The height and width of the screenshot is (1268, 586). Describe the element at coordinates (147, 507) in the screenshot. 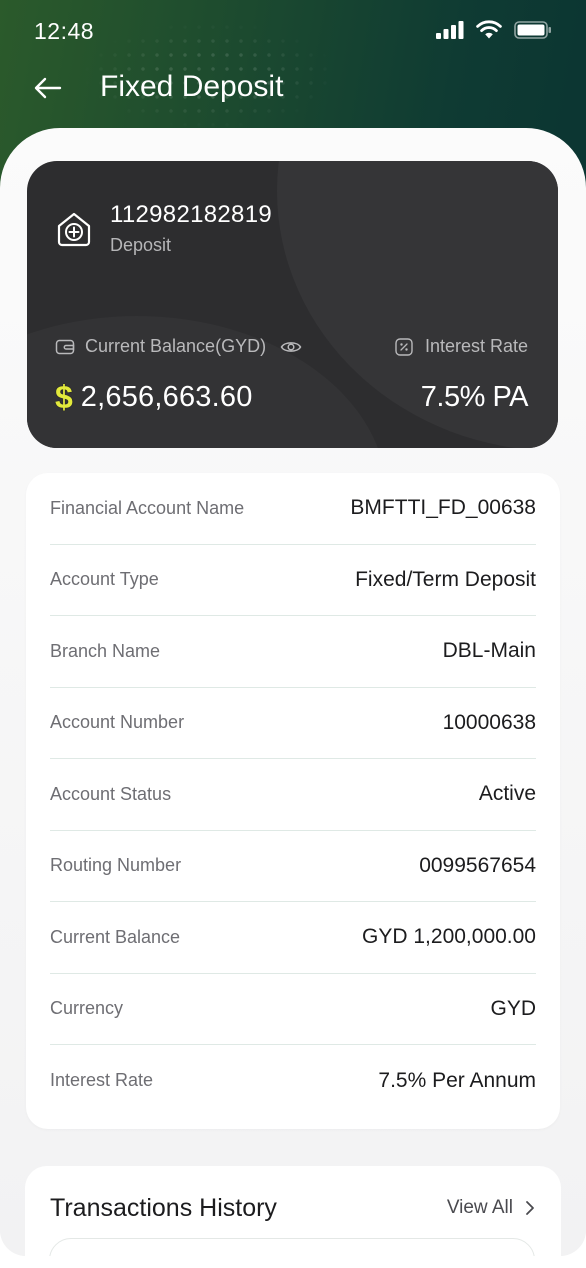

I see `detail-label: Financial Account Name` at that location.